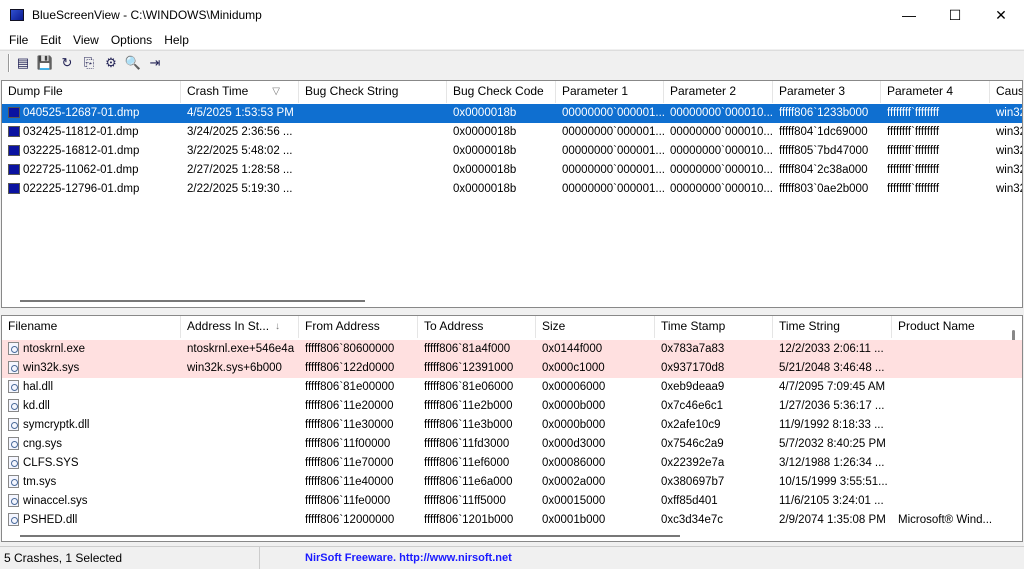 The width and height of the screenshot is (1024, 569). I want to click on cell-3: fffff806`11e2b000, so click(477, 406).